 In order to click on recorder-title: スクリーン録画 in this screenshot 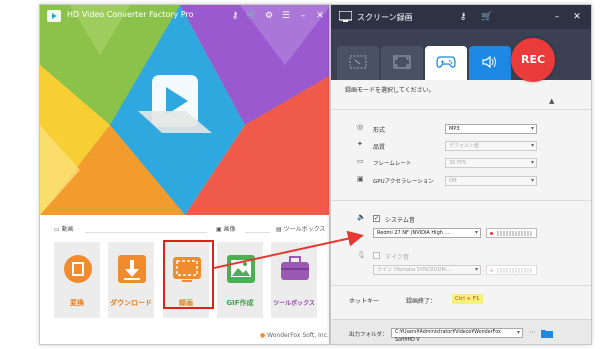, I will do `click(385, 17)`.